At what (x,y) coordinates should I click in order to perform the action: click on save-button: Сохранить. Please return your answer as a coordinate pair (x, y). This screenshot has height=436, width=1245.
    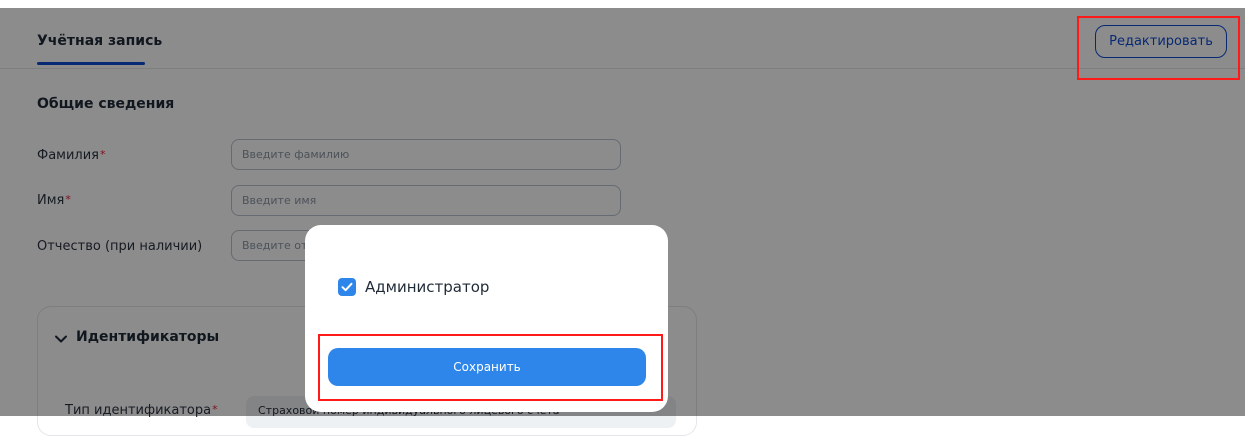
    Looking at the image, I should click on (487, 367).